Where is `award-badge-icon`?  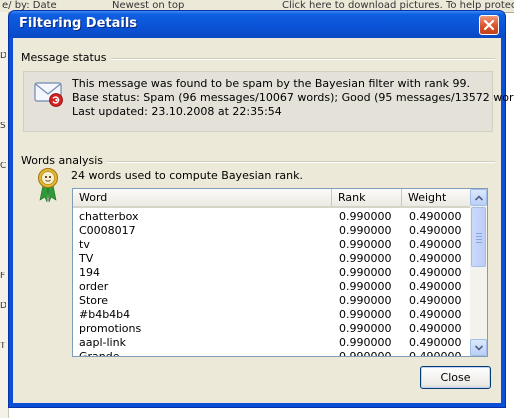 award-badge-icon is located at coordinates (48, 185).